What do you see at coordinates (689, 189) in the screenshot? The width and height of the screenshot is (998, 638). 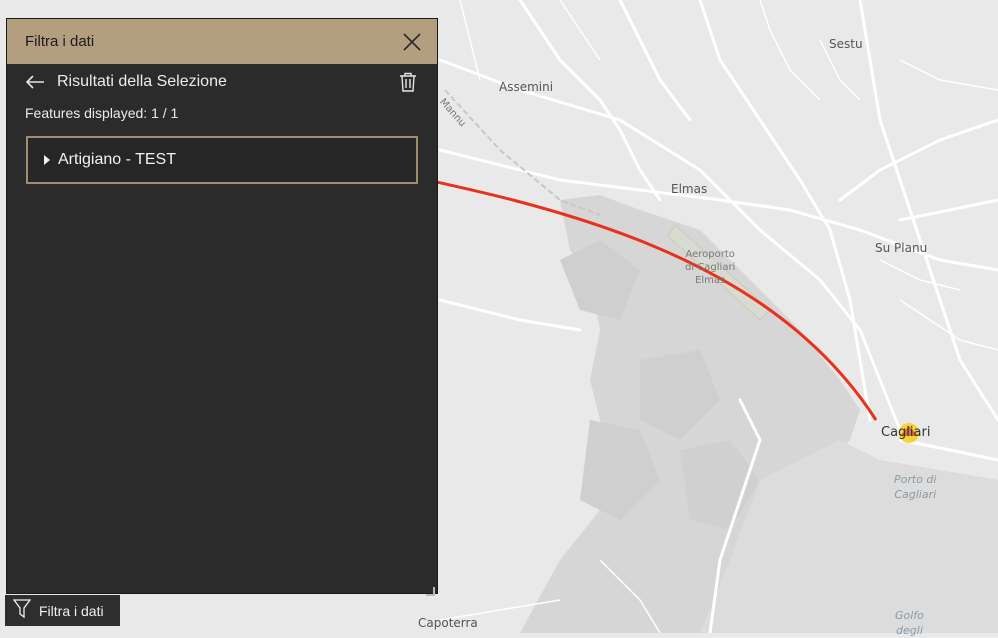 I see `map-label-elmas: Elmas` at bounding box center [689, 189].